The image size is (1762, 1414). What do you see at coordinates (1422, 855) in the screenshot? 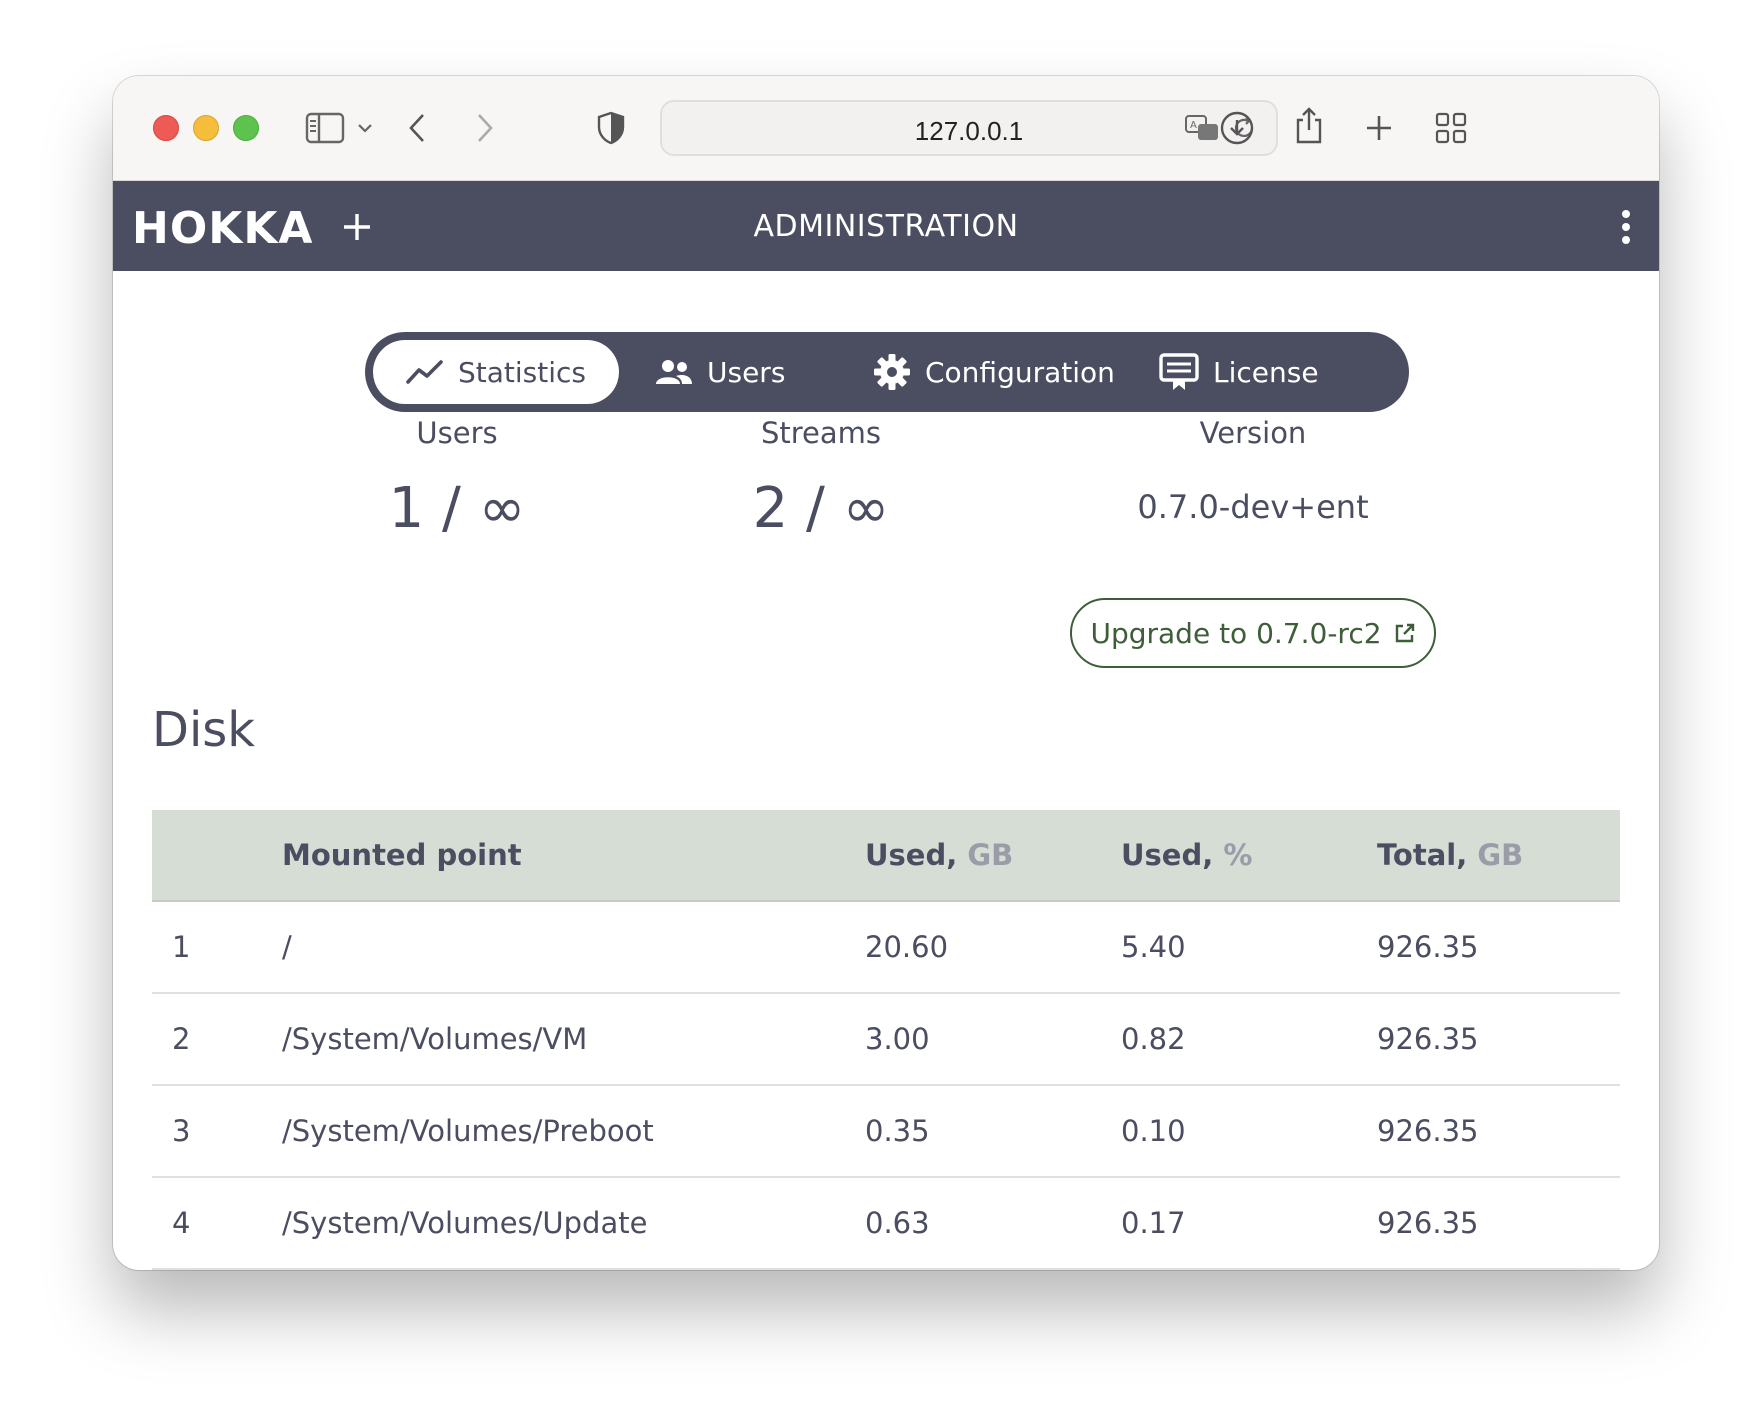
I see `col-total-gb-label: Total,` at bounding box center [1422, 855].